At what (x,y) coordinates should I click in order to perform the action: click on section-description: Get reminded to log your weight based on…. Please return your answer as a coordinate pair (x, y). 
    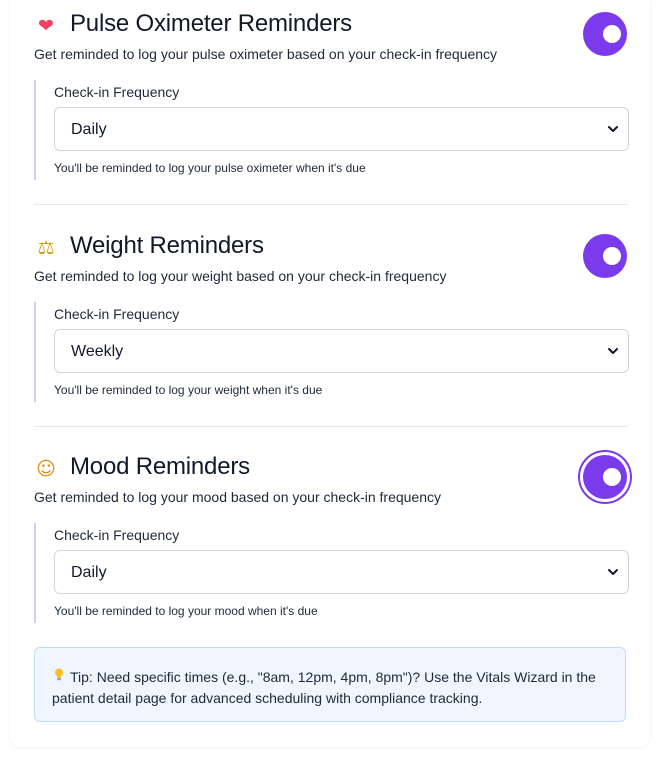
    Looking at the image, I should click on (240, 276).